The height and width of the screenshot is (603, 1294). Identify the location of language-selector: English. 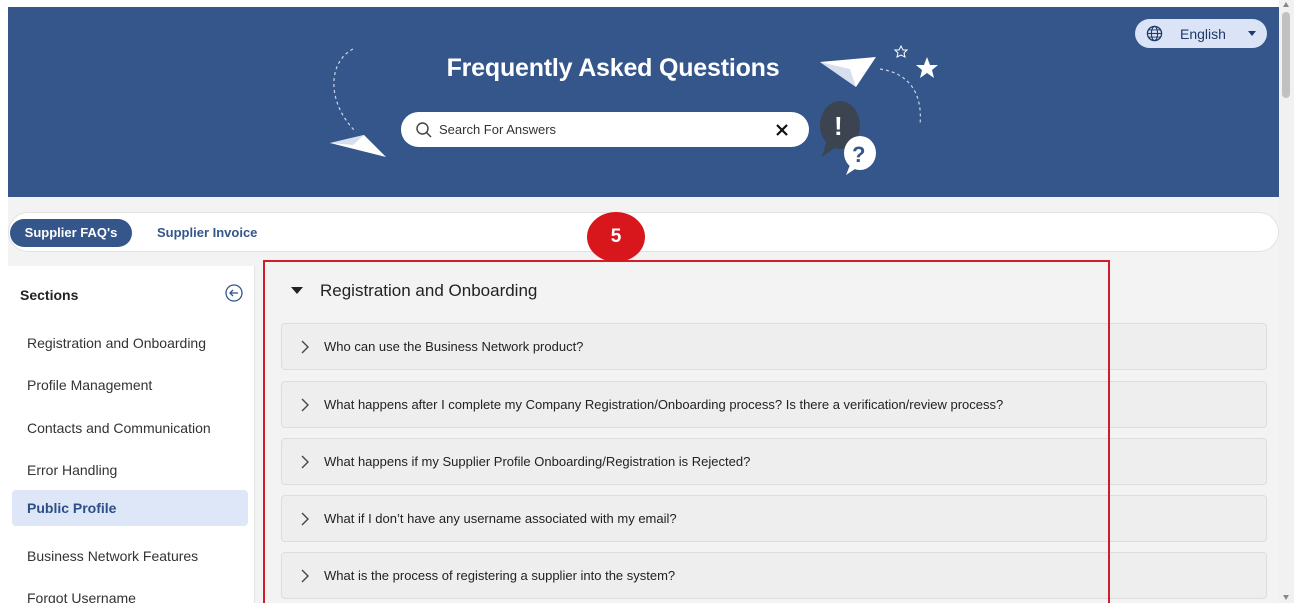
(1201, 33).